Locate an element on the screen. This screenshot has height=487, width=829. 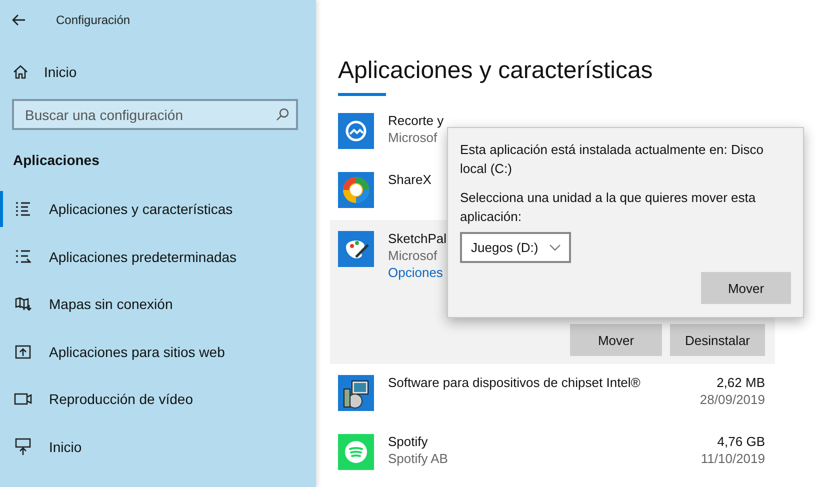
app-name: ShareX is located at coordinates (410, 179).